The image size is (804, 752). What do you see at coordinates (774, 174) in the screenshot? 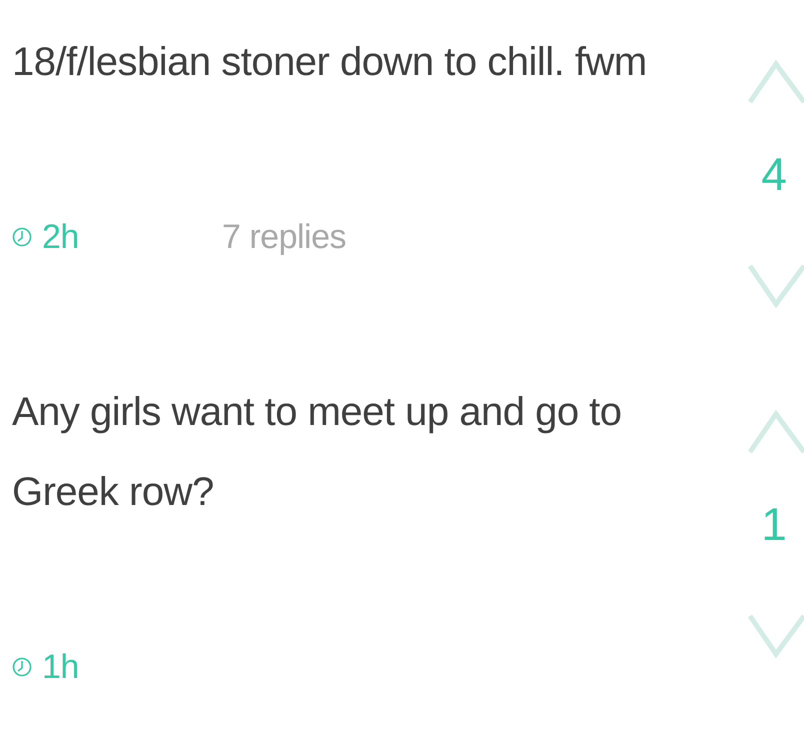
I see `vote-count: 4` at bounding box center [774, 174].